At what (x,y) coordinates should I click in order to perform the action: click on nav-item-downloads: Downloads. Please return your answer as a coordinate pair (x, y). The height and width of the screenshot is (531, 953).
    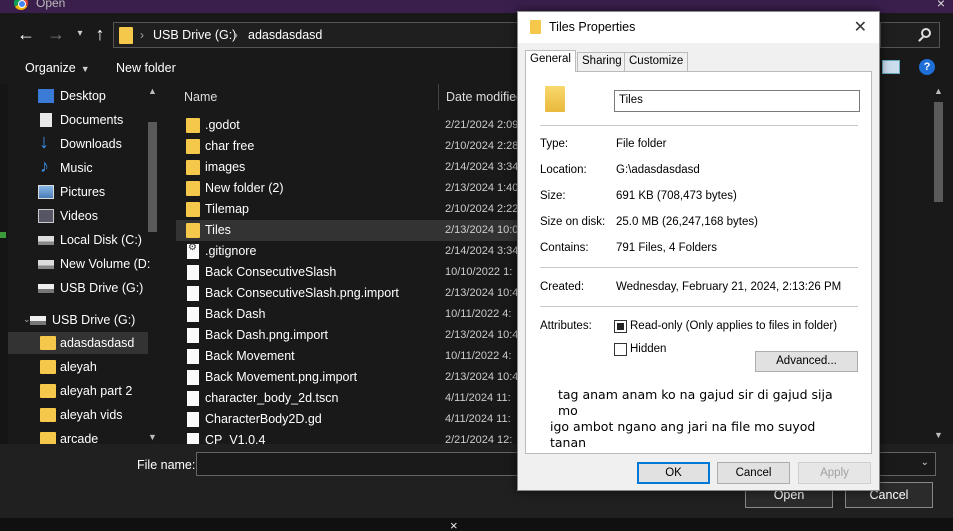
    Looking at the image, I should click on (78, 143).